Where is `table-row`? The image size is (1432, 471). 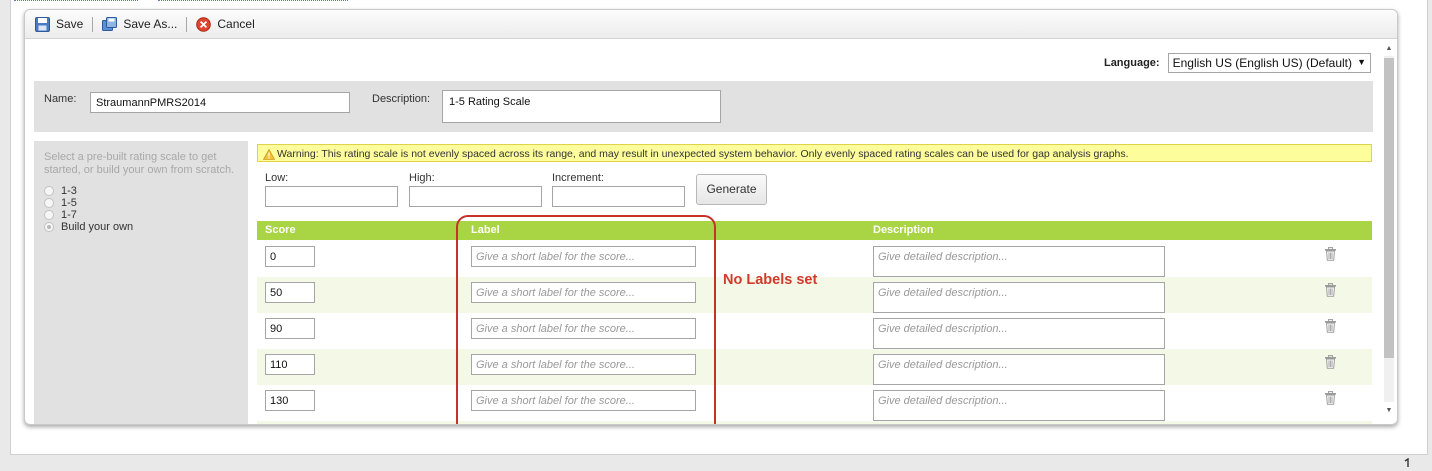 table-row is located at coordinates (814, 422).